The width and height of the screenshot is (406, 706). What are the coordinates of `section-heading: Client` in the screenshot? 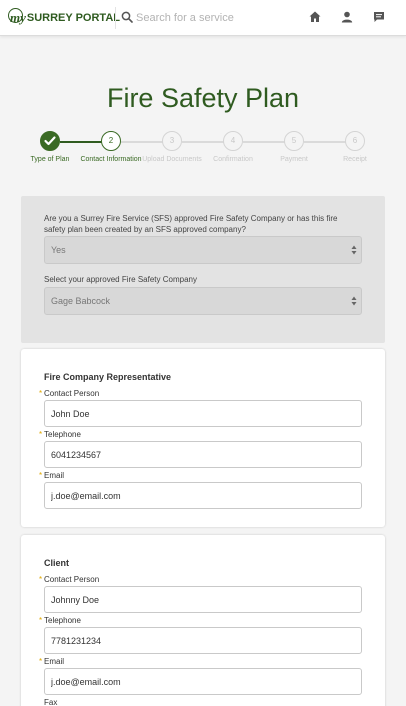 It's located at (57, 563).